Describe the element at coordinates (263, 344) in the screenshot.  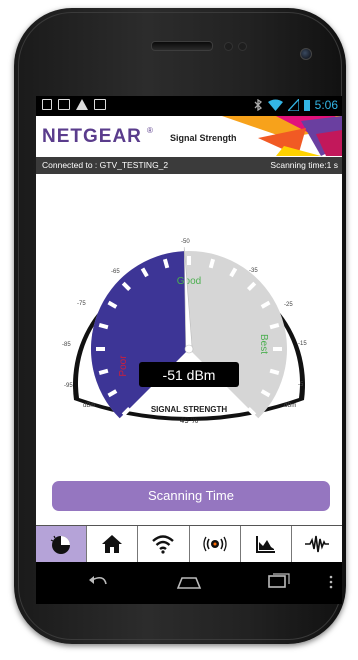
I see `zone-label-best: Best` at that location.